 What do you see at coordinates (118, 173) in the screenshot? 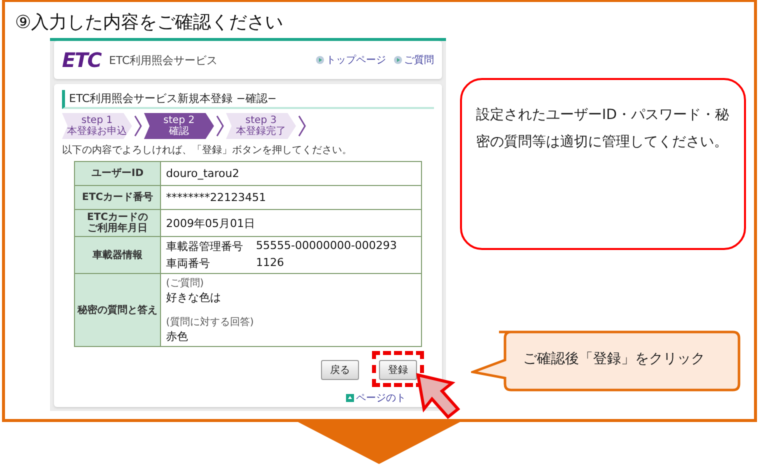
I see `row-label: ユーザーID` at bounding box center [118, 173].